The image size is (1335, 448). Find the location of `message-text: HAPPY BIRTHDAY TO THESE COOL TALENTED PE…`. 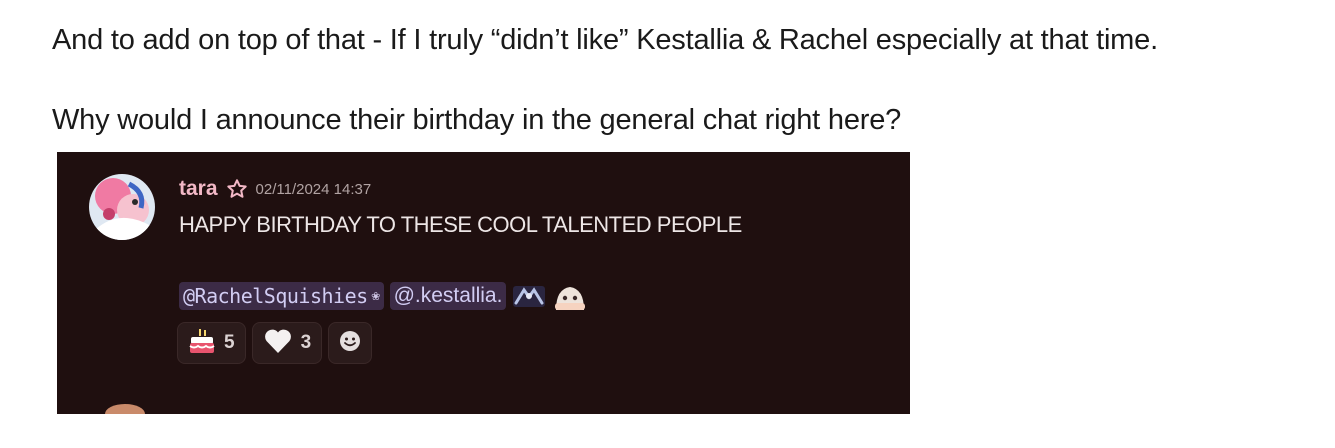

message-text: HAPPY BIRTHDAY TO THESE COOL TALENTED PE… is located at coordinates (460, 224).